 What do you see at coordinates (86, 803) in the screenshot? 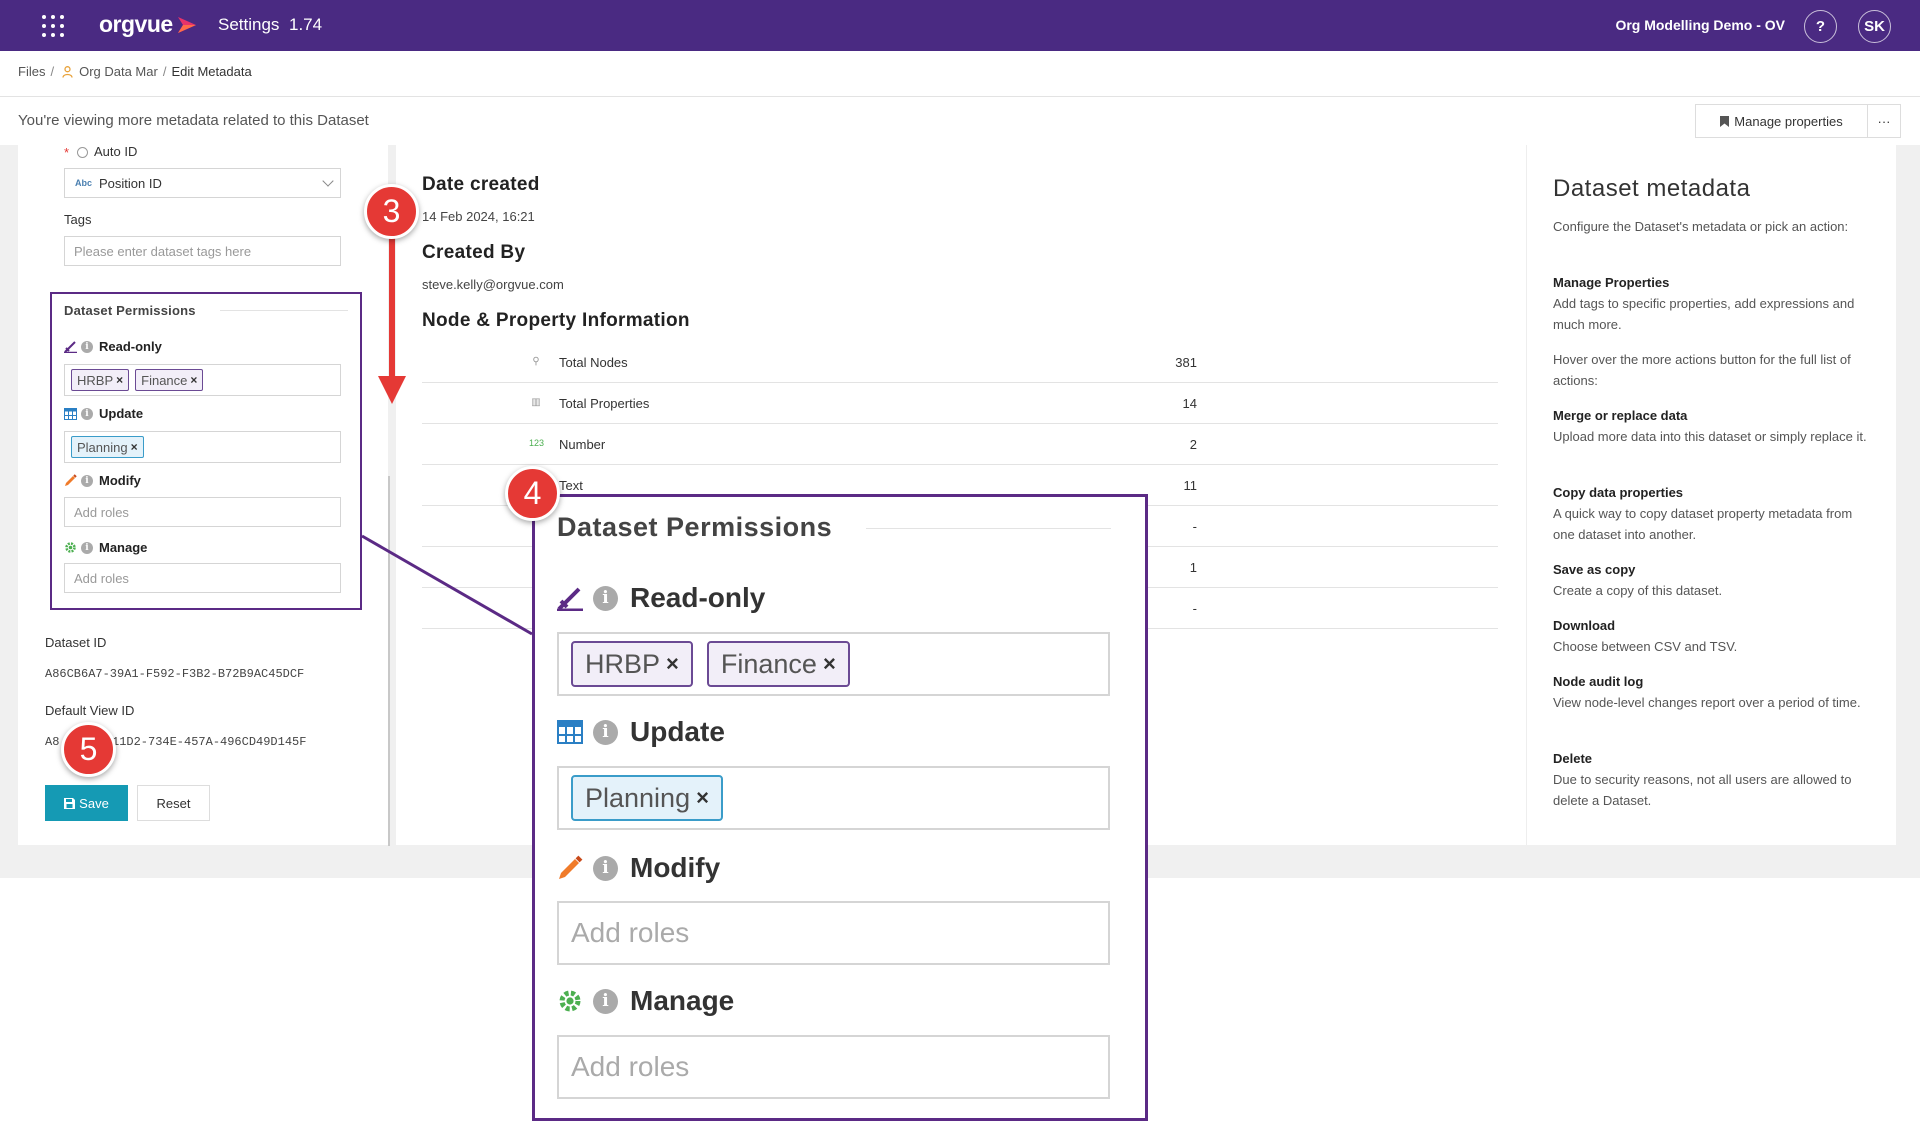
I see `save-button: Save` at bounding box center [86, 803].